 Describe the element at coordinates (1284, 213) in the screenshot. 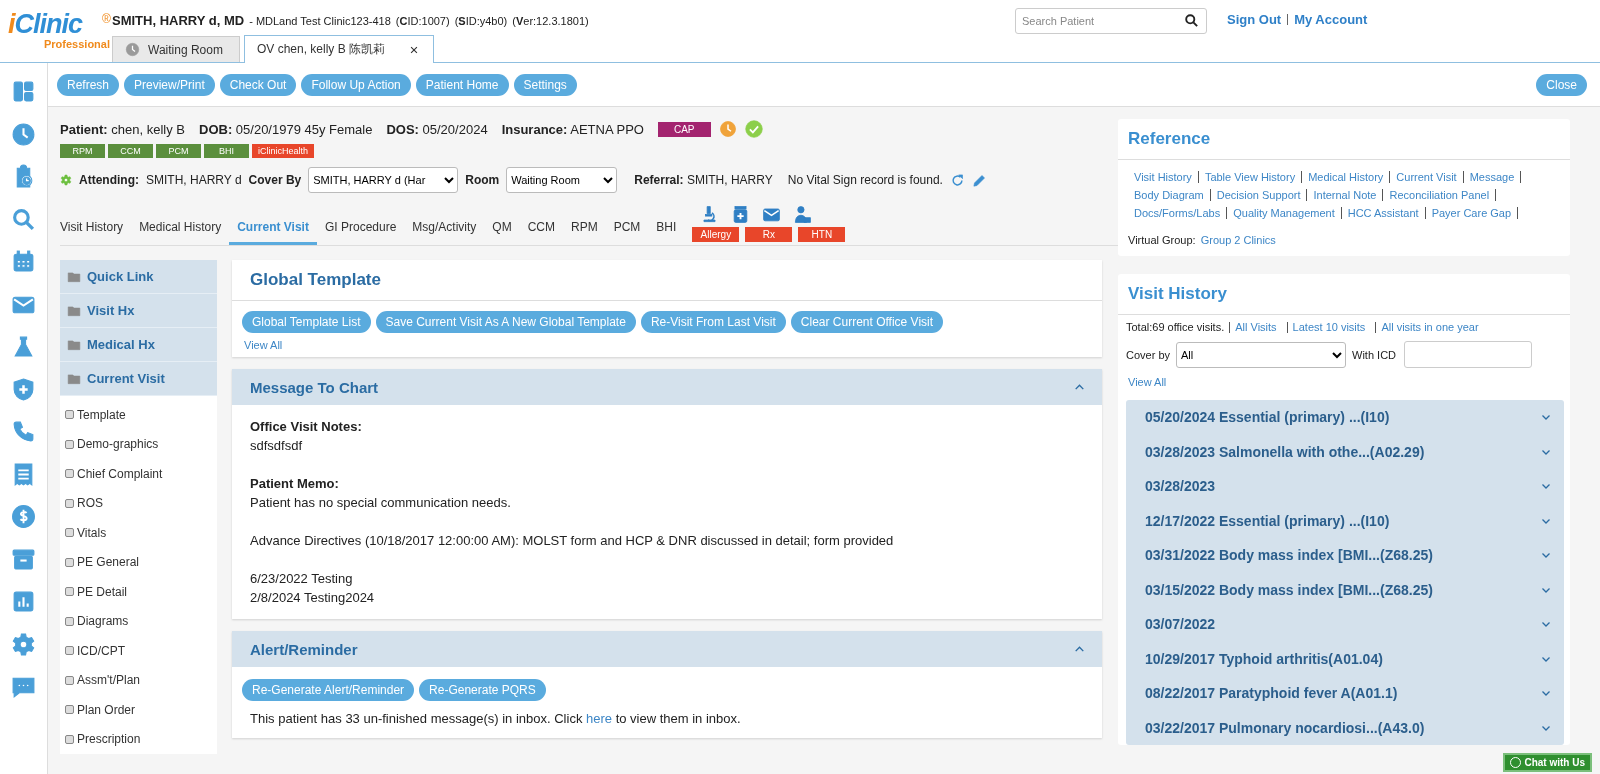

I see `reference-link: Quality Management` at that location.